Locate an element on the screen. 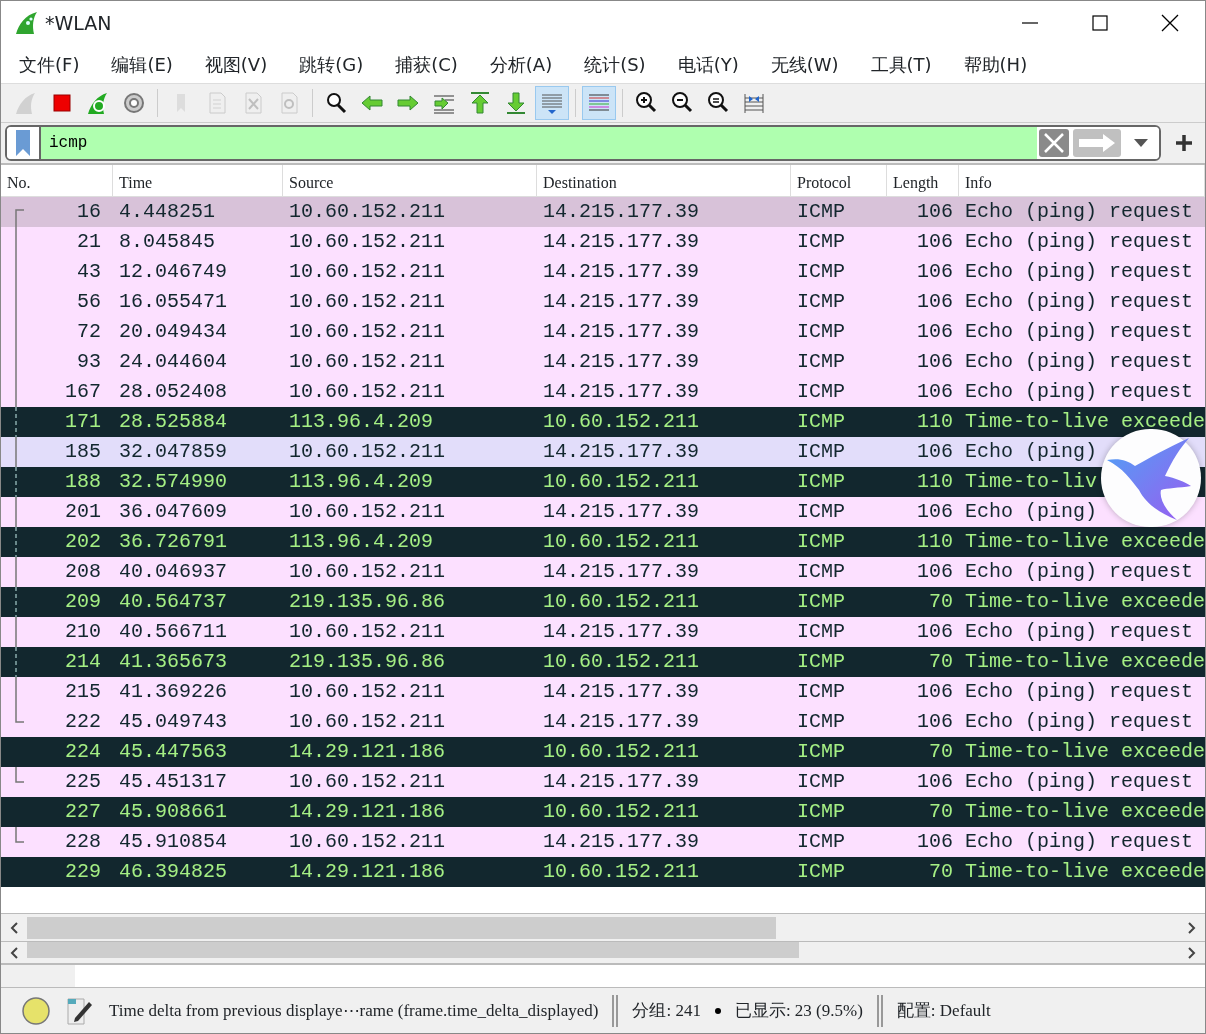 The height and width of the screenshot is (1034, 1206). packet-row: 167 28.052408 10.60.152.211 14.215.177.39 ICMP 106 Echo (ping) request is located at coordinates (603, 392).